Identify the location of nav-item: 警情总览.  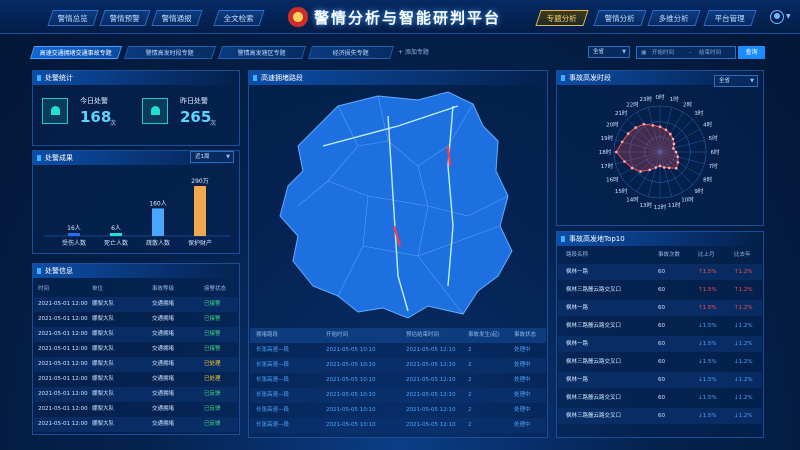
(73, 18).